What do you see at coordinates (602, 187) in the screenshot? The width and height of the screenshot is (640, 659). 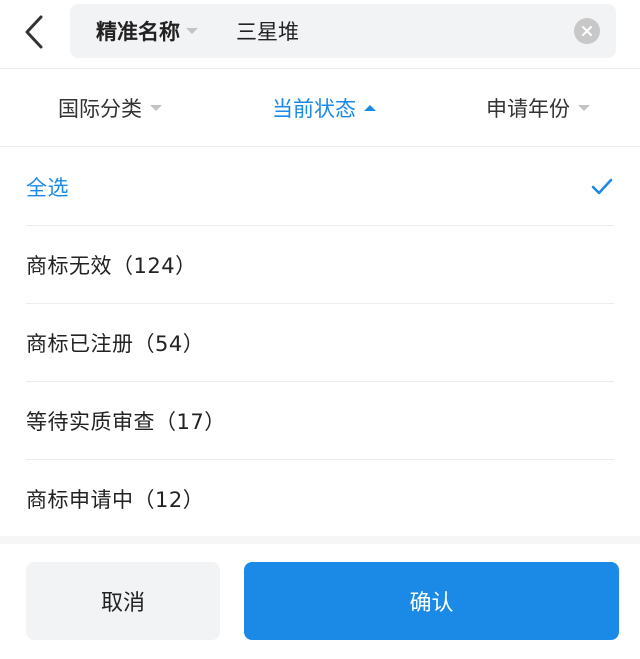 I see `checkmark-icon` at bounding box center [602, 187].